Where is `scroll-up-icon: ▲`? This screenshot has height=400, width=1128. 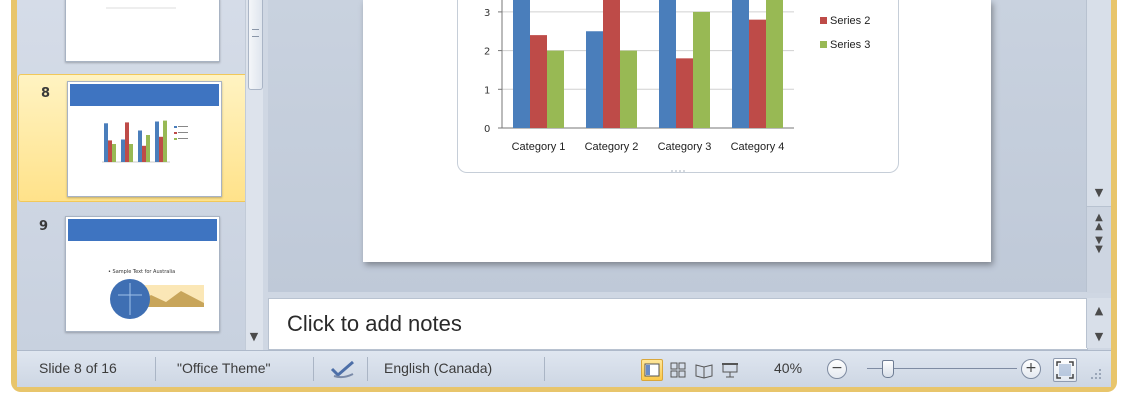 scroll-up-icon: ▲ is located at coordinates (1099, 310).